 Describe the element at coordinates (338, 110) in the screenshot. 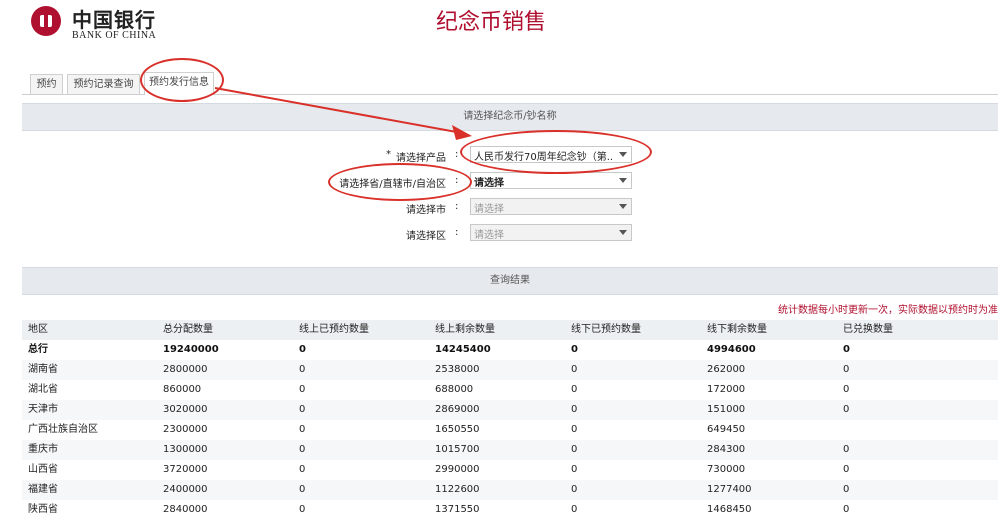

I see `annotation-arrow-line` at that location.